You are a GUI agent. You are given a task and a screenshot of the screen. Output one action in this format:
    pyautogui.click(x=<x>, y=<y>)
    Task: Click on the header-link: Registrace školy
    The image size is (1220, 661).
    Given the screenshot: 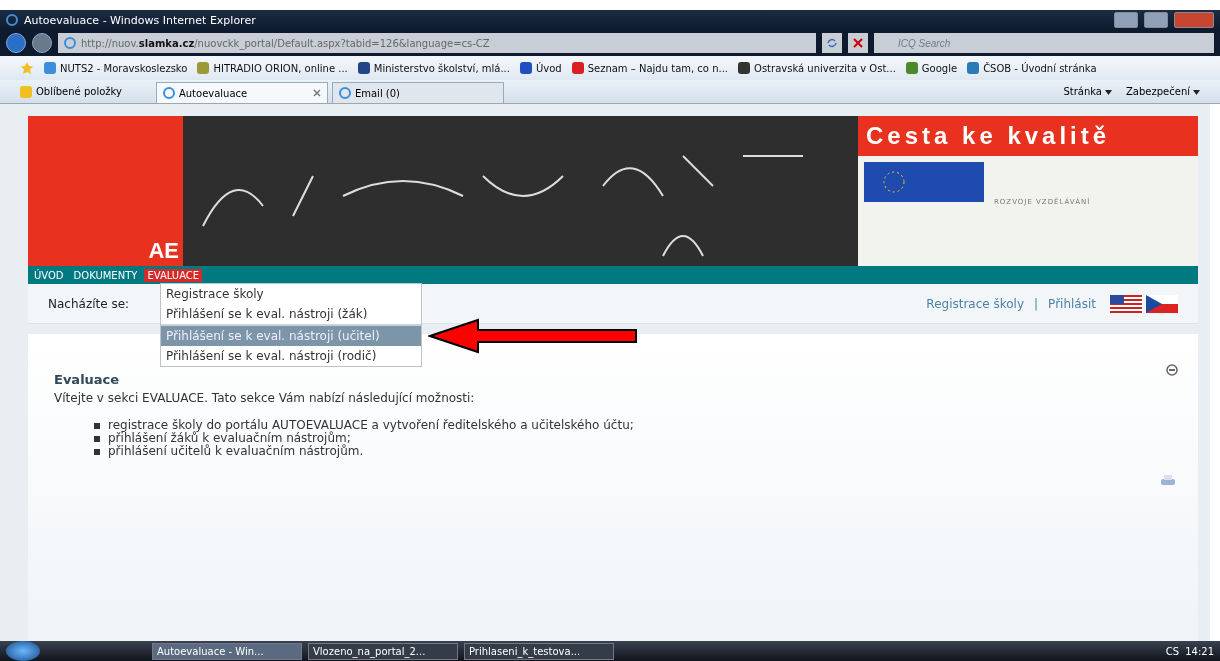 What is the action you would take?
    pyautogui.click(x=975, y=303)
    